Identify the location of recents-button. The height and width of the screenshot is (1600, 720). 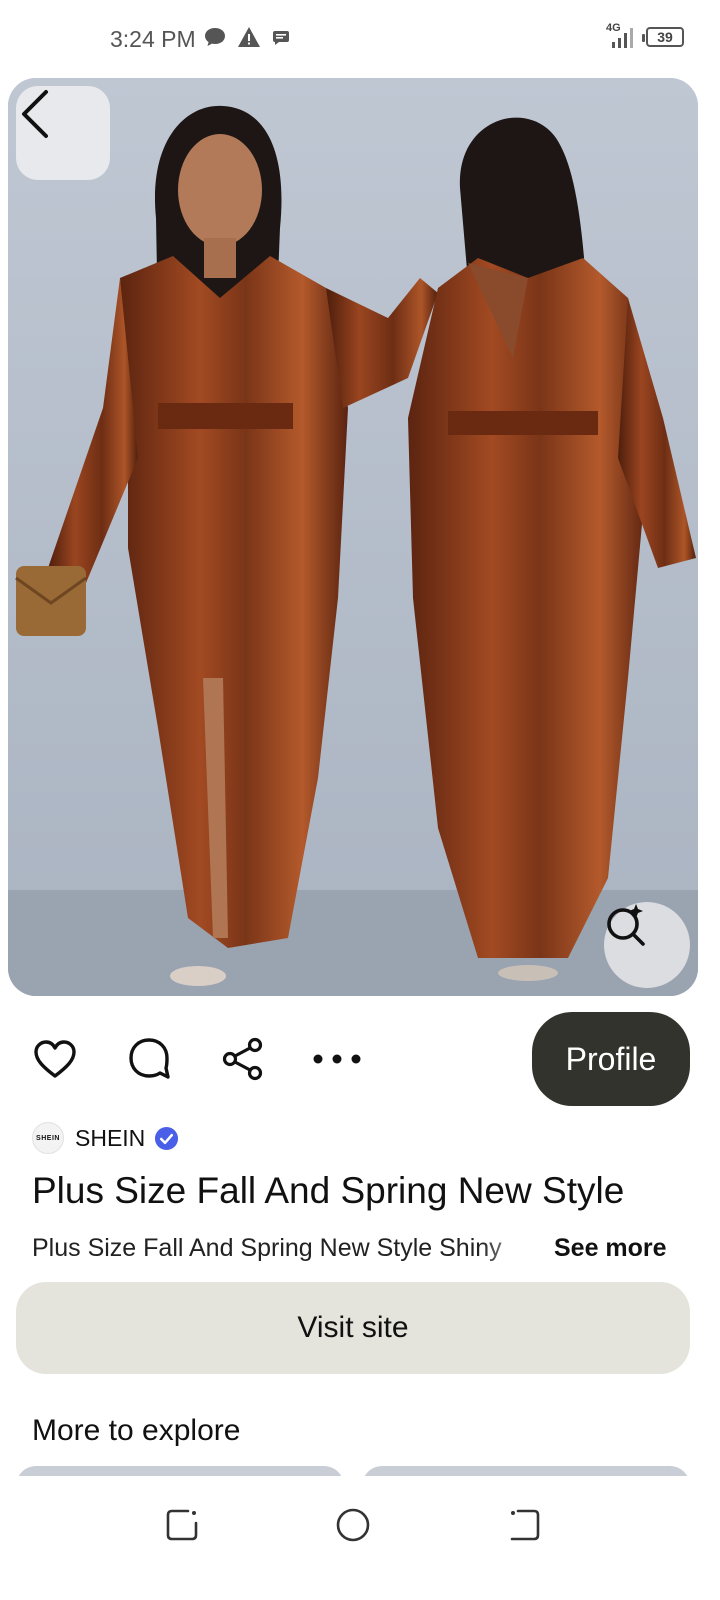
(182, 1525).